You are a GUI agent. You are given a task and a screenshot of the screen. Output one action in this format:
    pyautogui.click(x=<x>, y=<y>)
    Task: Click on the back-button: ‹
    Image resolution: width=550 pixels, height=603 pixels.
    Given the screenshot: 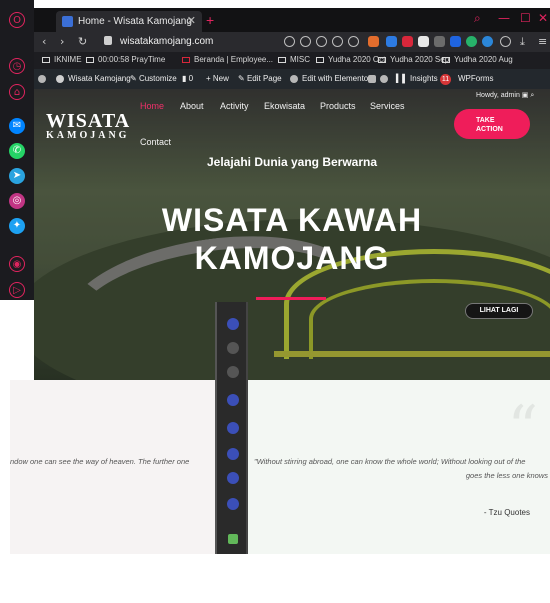 What is the action you would take?
    pyautogui.click(x=44, y=41)
    